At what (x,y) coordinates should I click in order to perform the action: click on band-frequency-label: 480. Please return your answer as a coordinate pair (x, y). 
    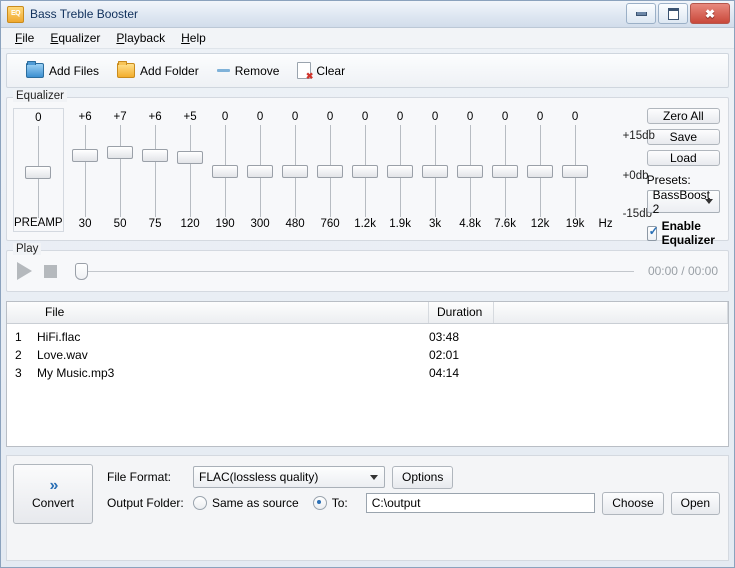
    Looking at the image, I should click on (295, 224).